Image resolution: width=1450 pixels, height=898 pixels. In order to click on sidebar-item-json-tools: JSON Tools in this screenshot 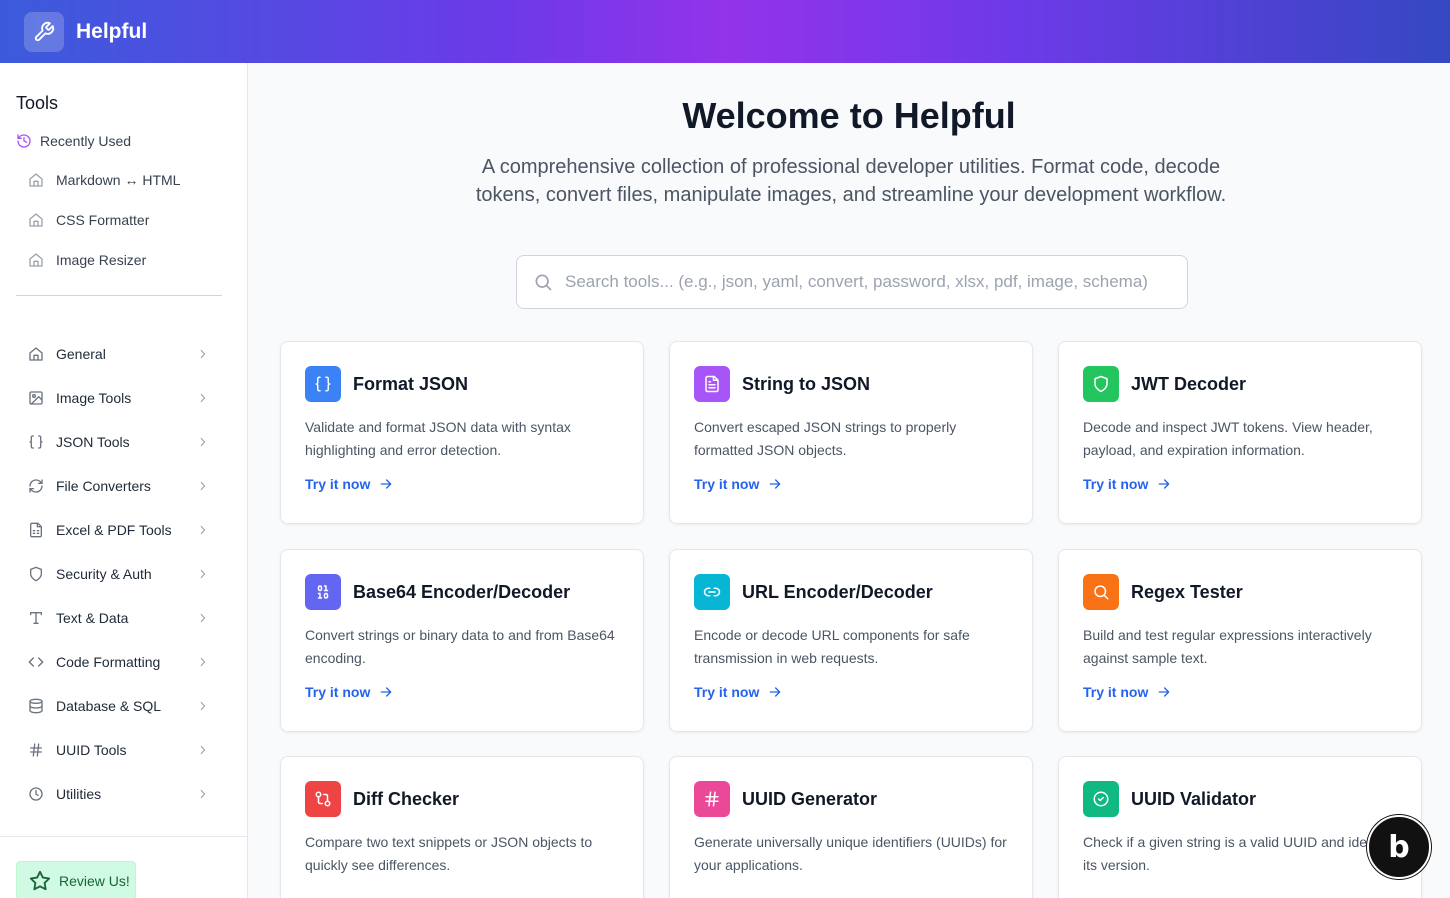, I will do `click(119, 442)`.